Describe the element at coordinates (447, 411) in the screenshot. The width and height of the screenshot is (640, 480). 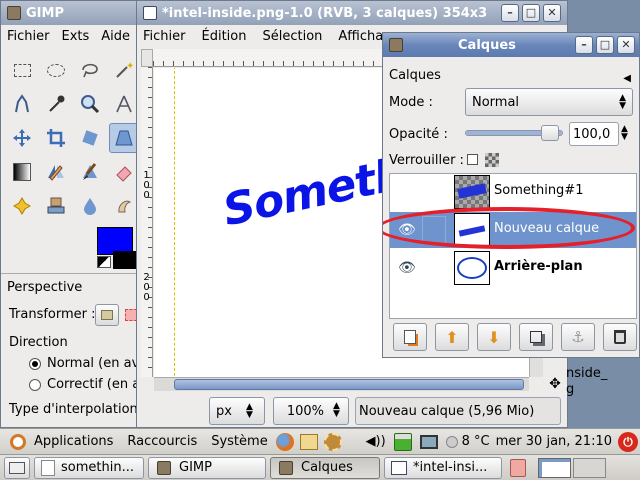
I see `status-text: Nouveau calque (5,96 Mio)` at that location.